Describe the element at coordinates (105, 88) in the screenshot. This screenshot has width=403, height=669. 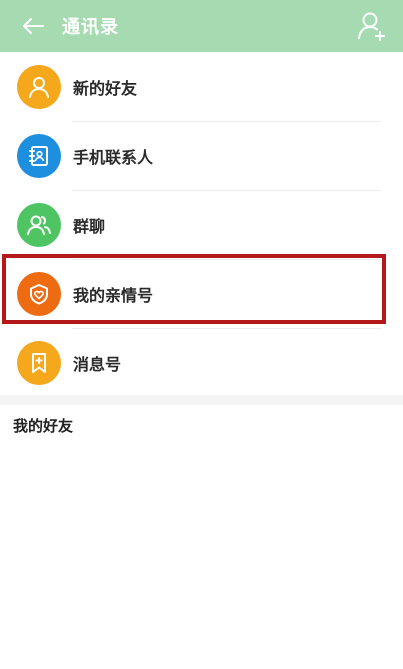
I see `menu-item-label: 新的好友` at that location.